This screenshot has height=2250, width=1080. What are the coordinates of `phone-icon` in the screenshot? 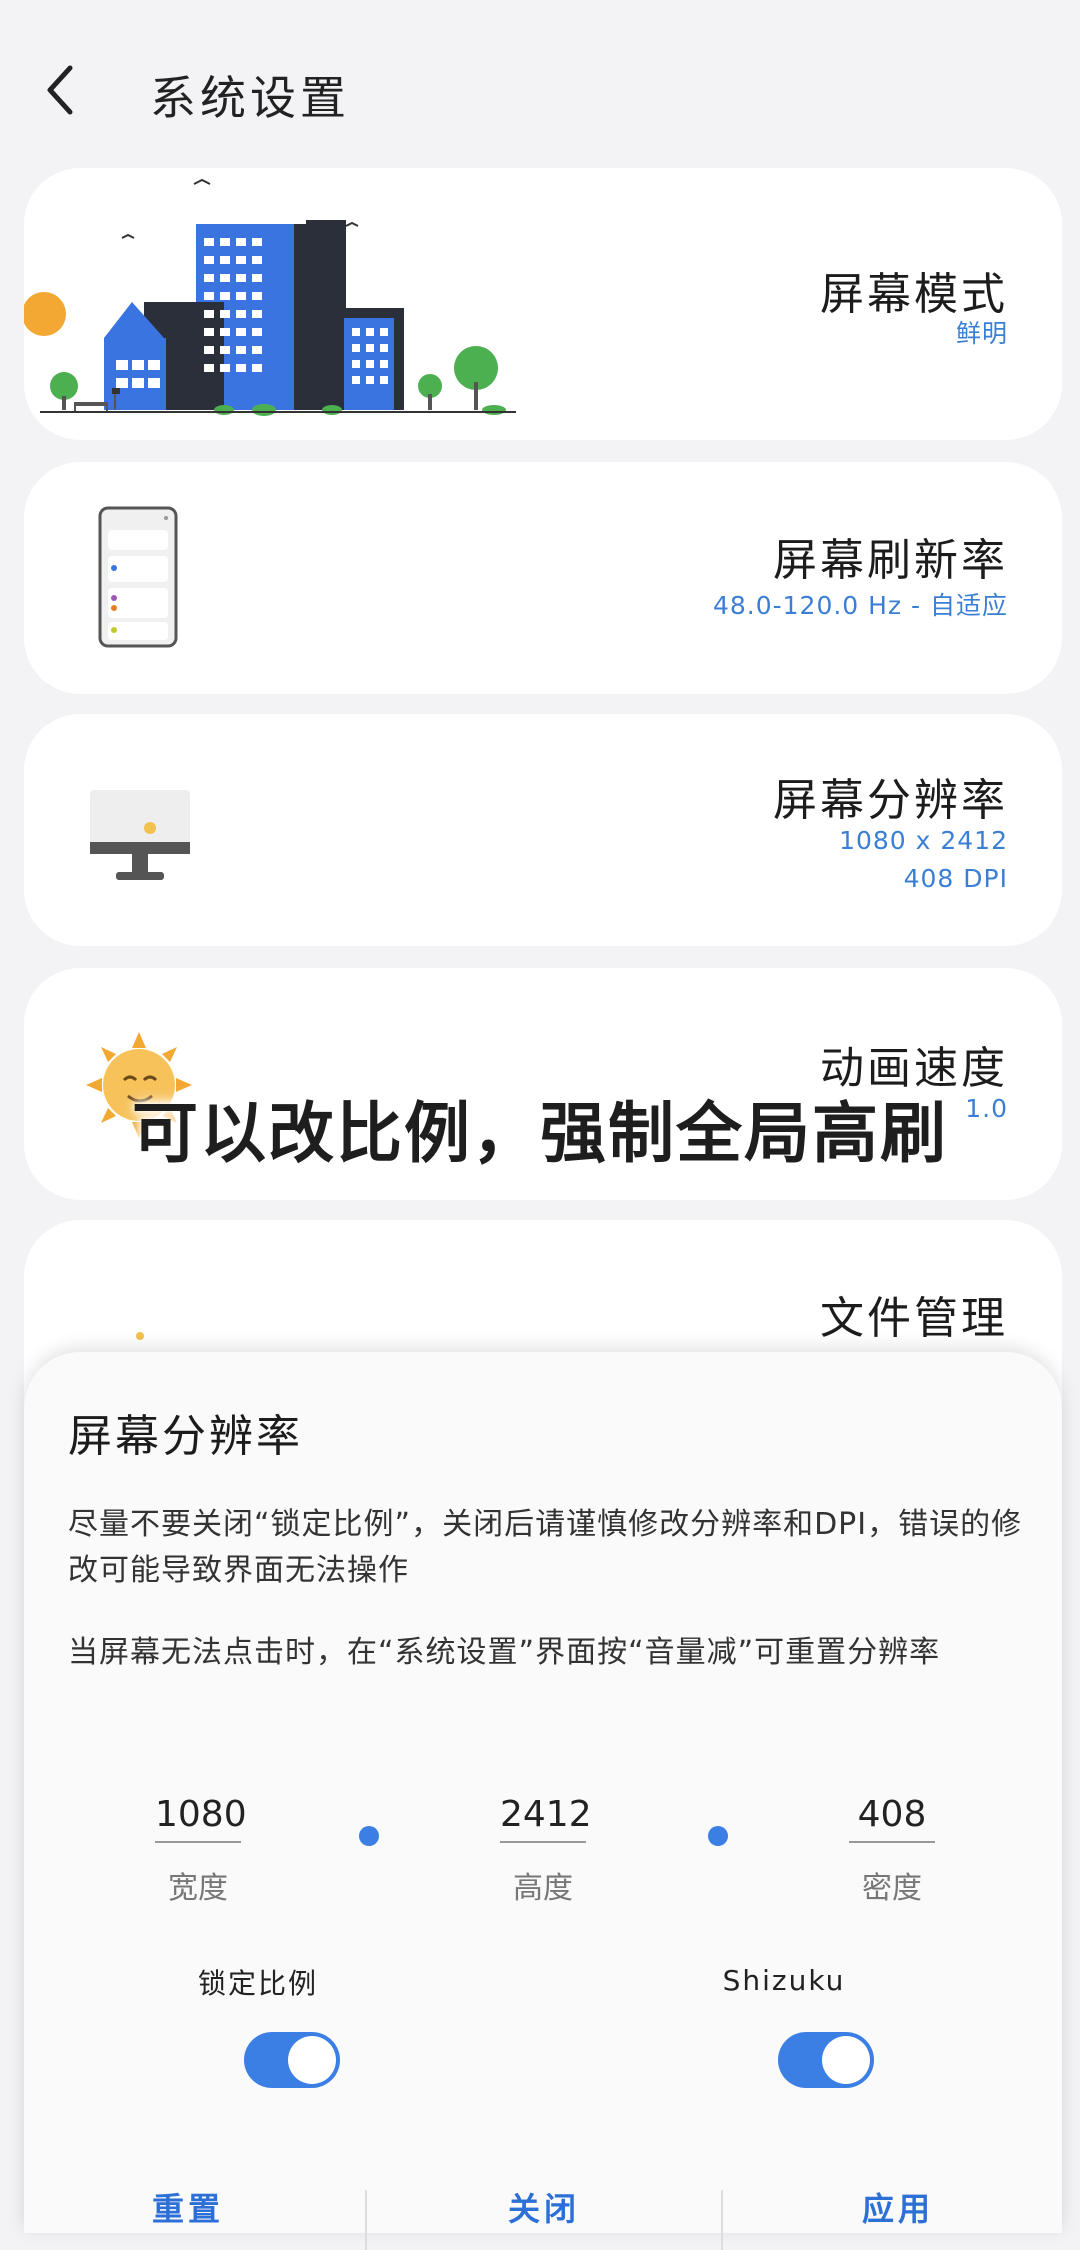 It's located at (138, 577).